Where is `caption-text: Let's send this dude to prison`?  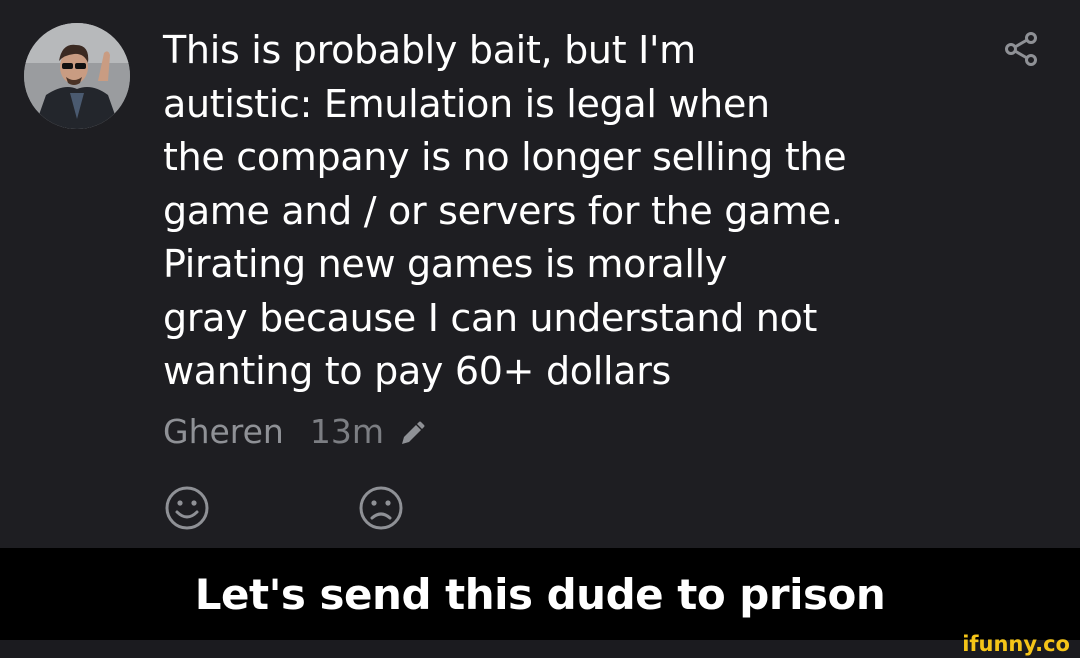
caption-text: Let's send this dude to prison is located at coordinates (540, 594).